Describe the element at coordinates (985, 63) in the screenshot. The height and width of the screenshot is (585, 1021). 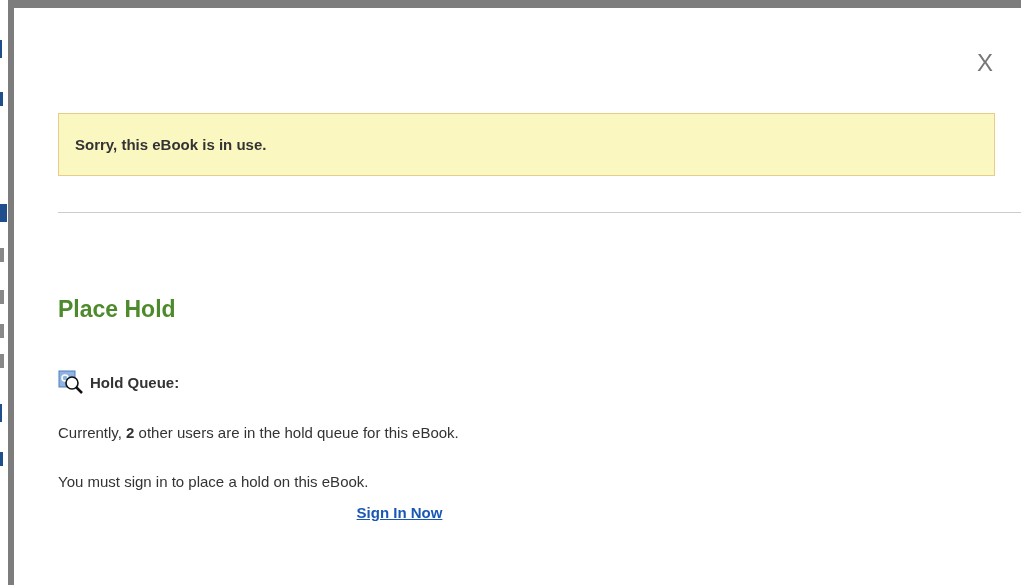
I see `close-button: X` at that location.